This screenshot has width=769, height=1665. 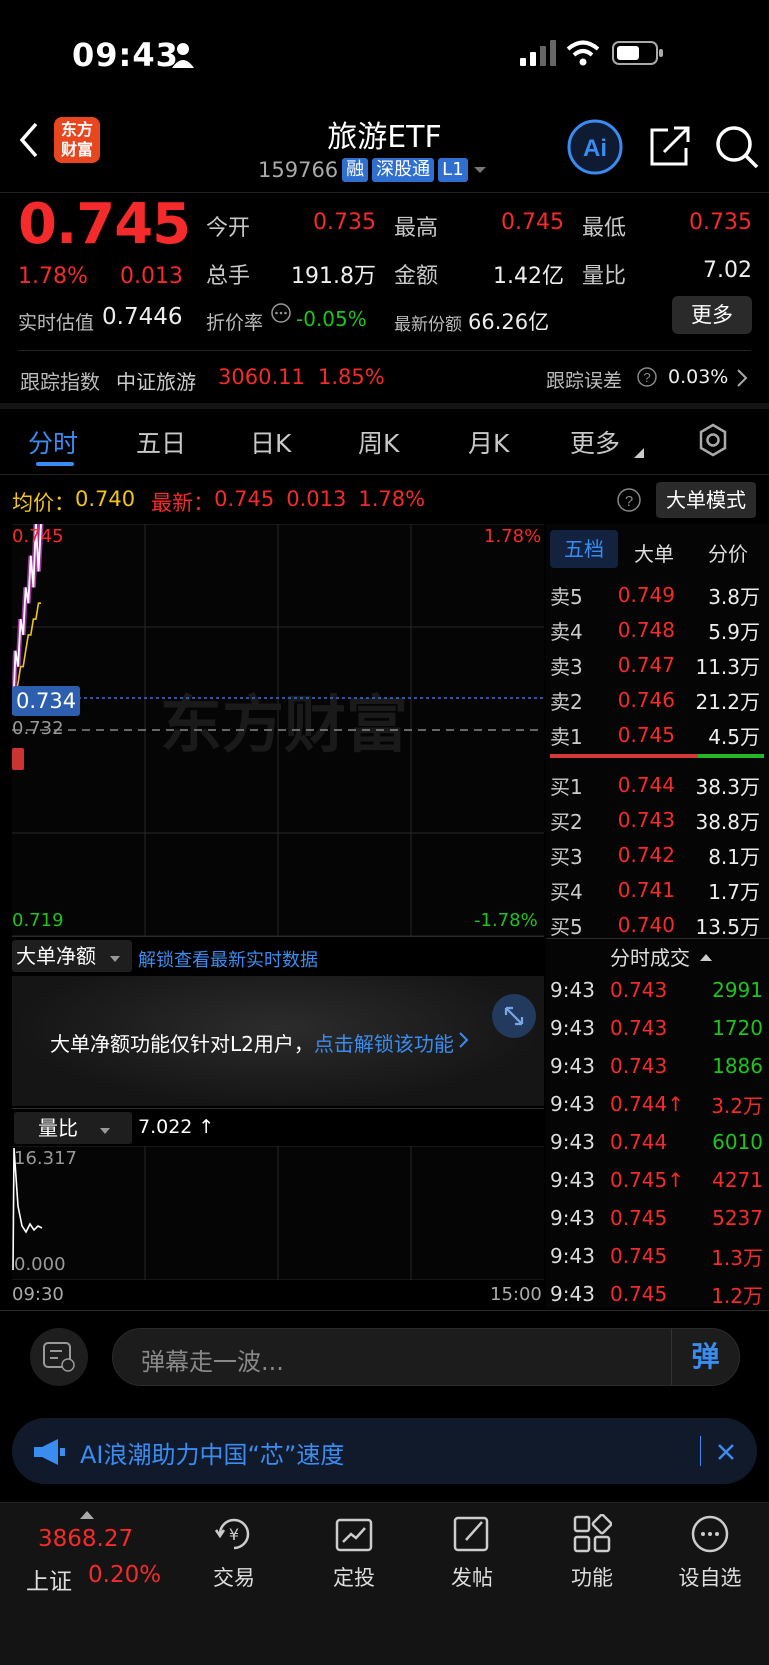 I want to click on event-marker, so click(x=18, y=759).